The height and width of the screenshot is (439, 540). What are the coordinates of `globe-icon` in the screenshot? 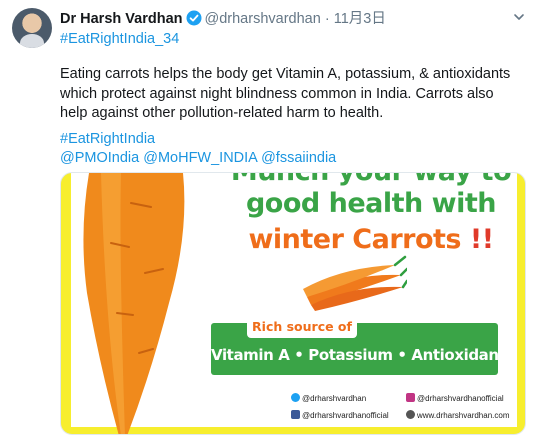 It's located at (410, 414).